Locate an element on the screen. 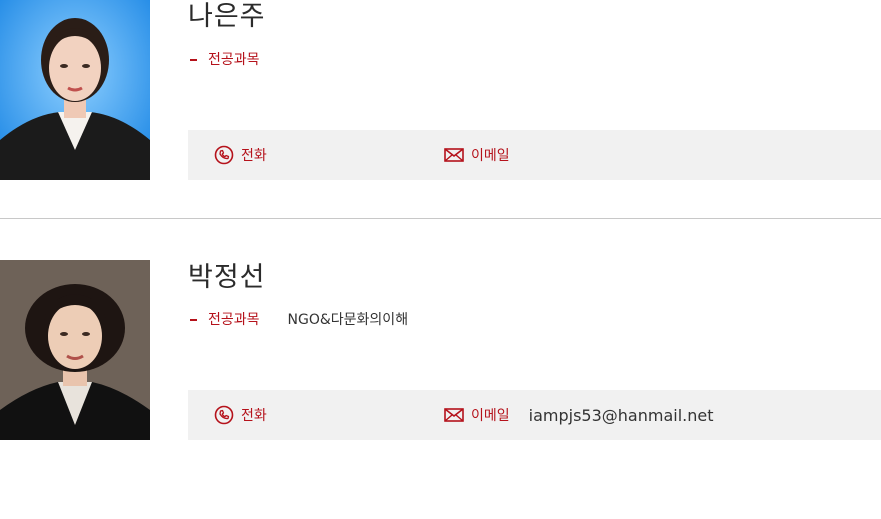 The image size is (881, 519). subject-row: 전공과목 is located at coordinates (239, 59).